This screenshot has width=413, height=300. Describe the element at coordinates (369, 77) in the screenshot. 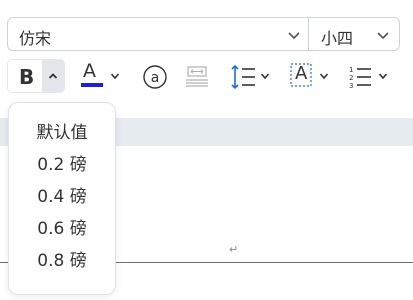

I see `numbered-list-icon: 1 2 3` at that location.